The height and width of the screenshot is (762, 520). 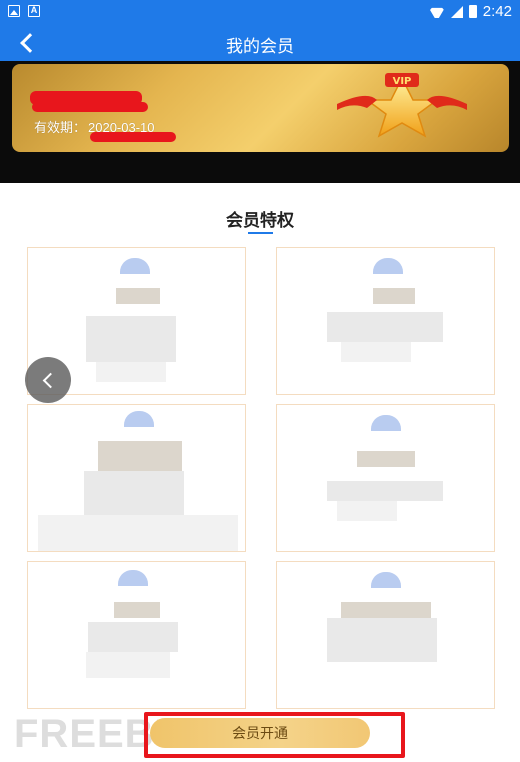 What do you see at coordinates (402, 81) in the screenshot?
I see `vip-badge-text: VIP` at bounding box center [402, 81].